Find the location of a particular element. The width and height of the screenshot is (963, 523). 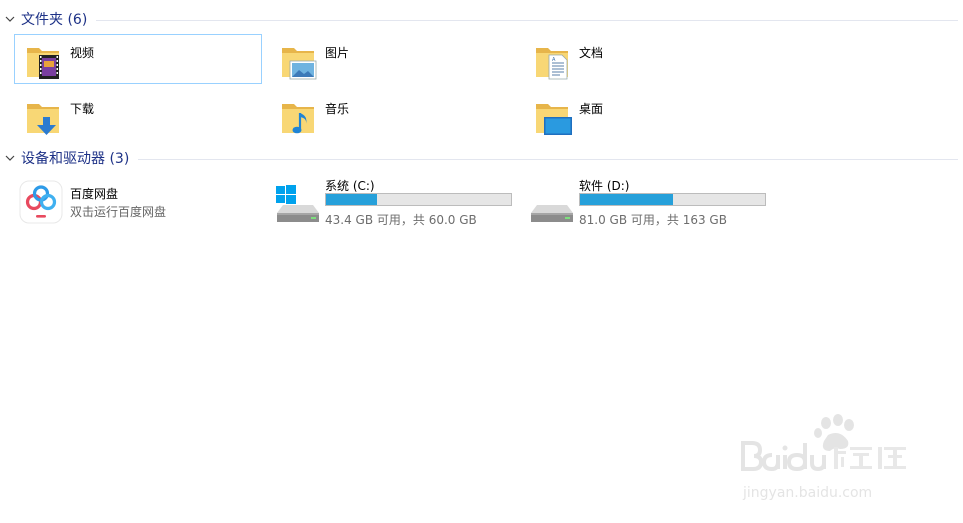

folder-label: 视频 is located at coordinates (82, 53).